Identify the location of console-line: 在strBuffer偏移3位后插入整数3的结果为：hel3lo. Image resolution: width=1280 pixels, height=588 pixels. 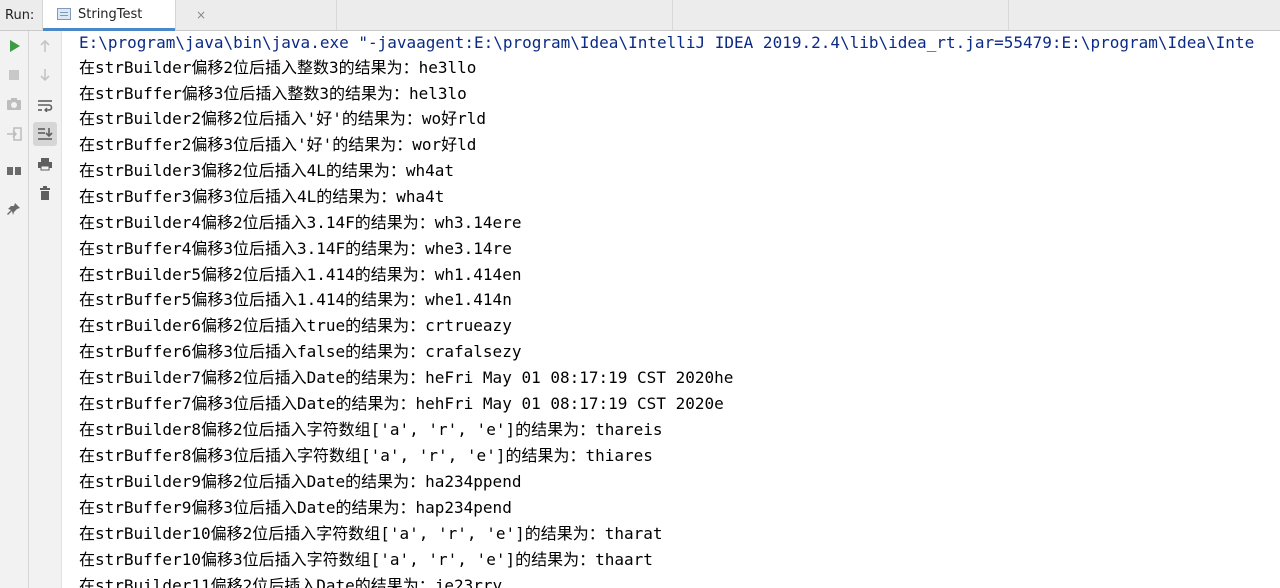
(273, 93).